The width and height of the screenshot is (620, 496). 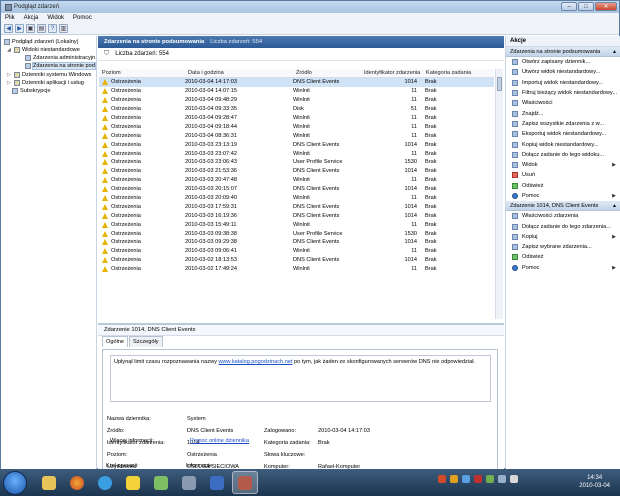 What do you see at coordinates (499, 194) in the screenshot?
I see `events-scrollbar` at bounding box center [499, 194].